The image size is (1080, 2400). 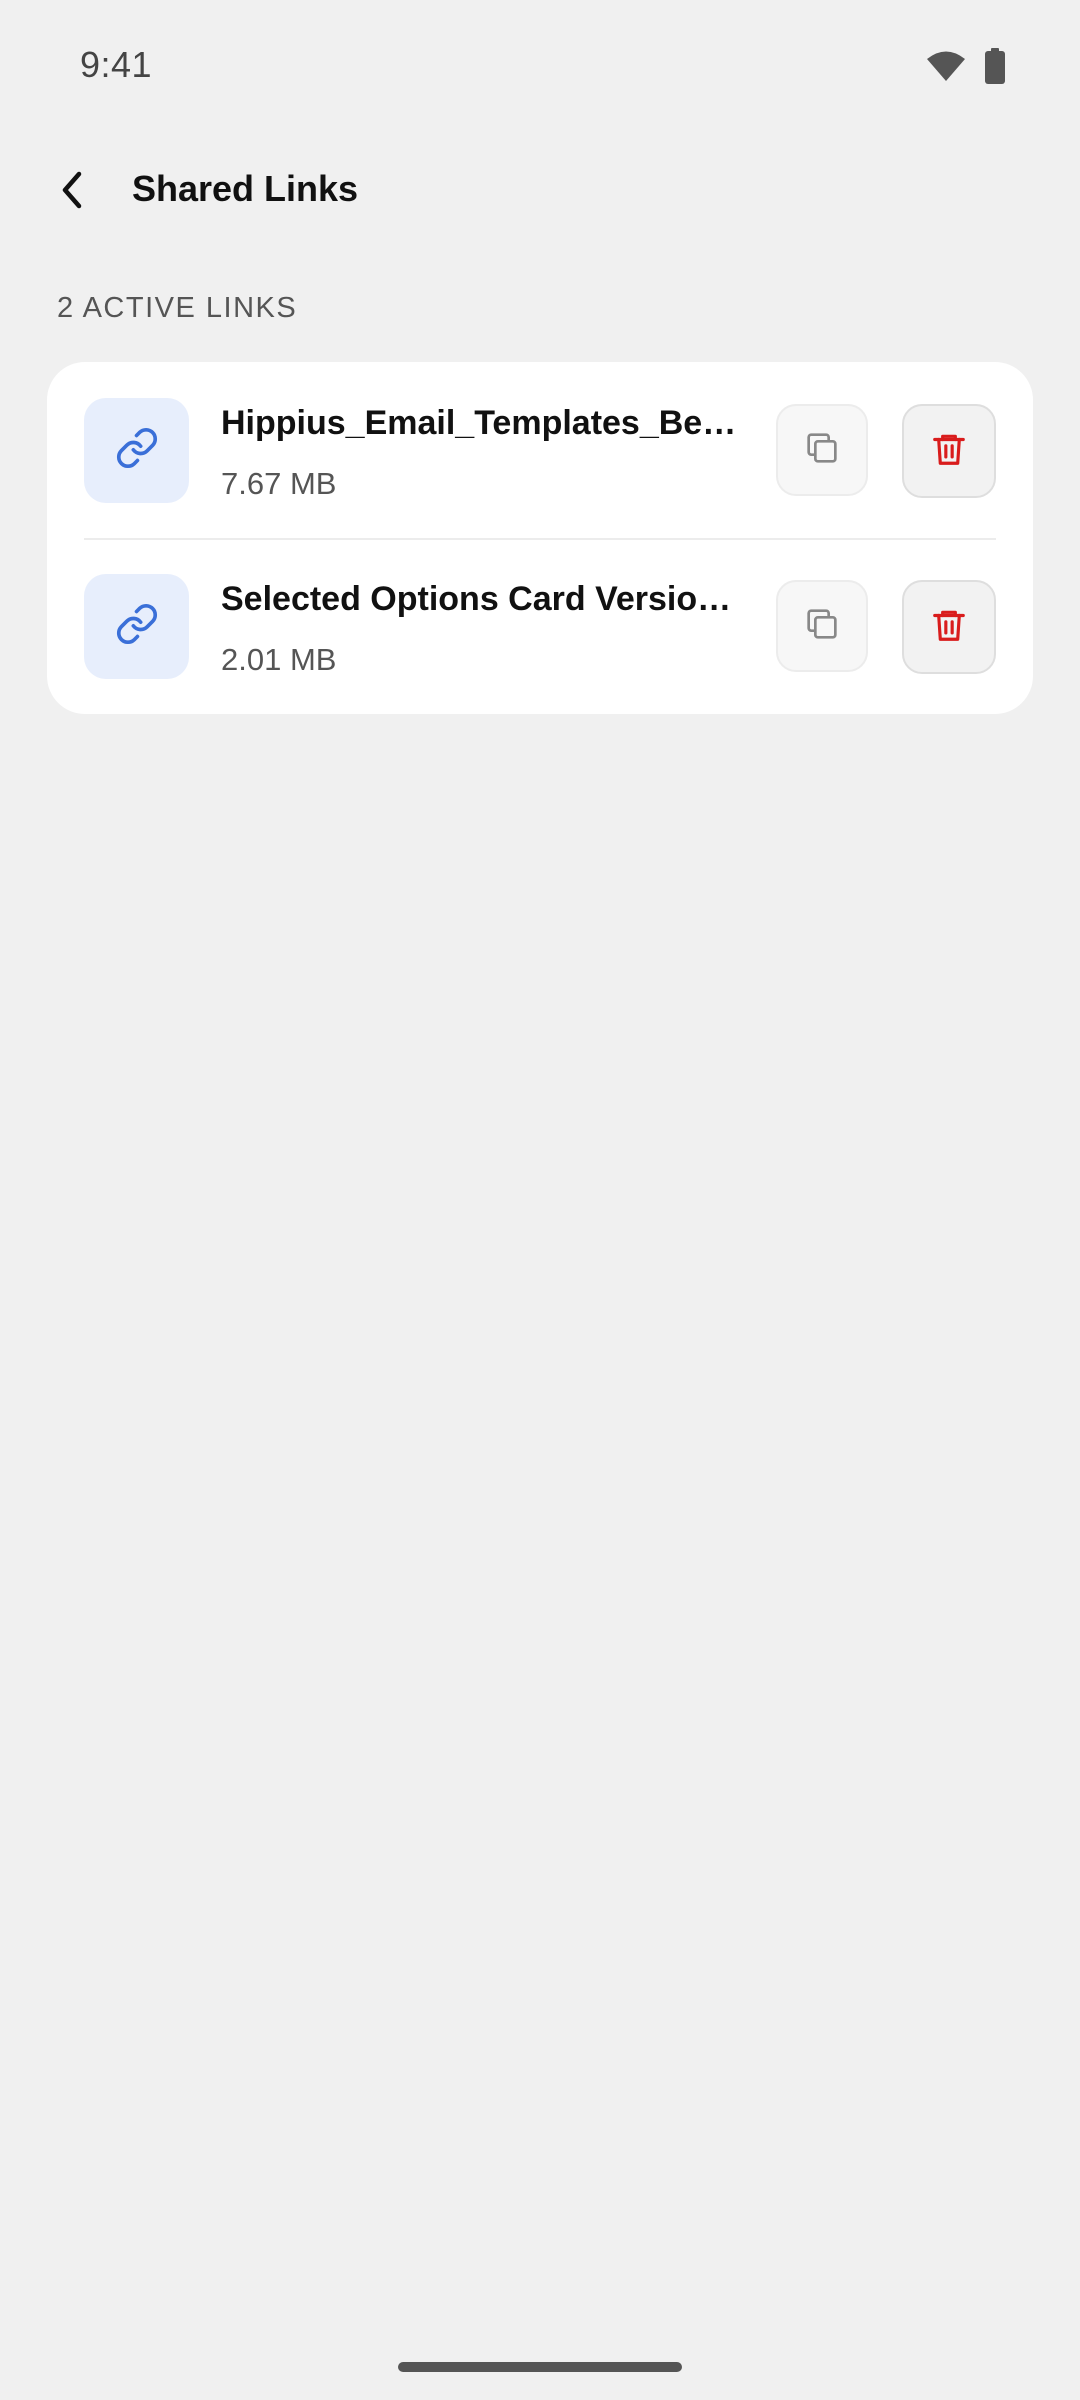 I want to click on status-icons, so click(x=966, y=68).